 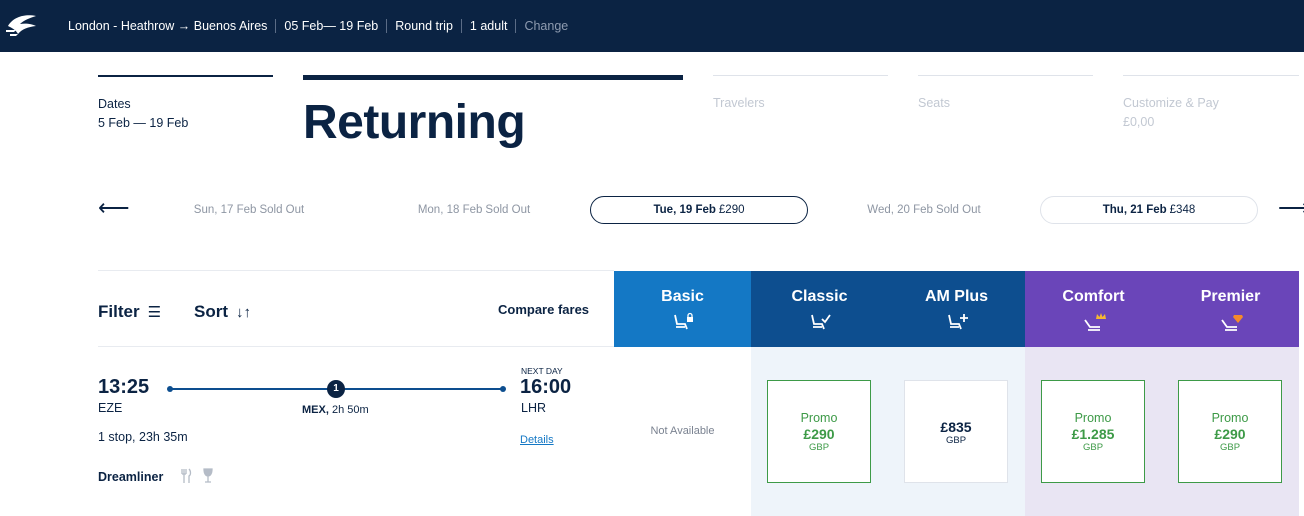 What do you see at coordinates (225, 210) in the screenshot?
I see `date-day: Sun, 17 Feb` at bounding box center [225, 210].